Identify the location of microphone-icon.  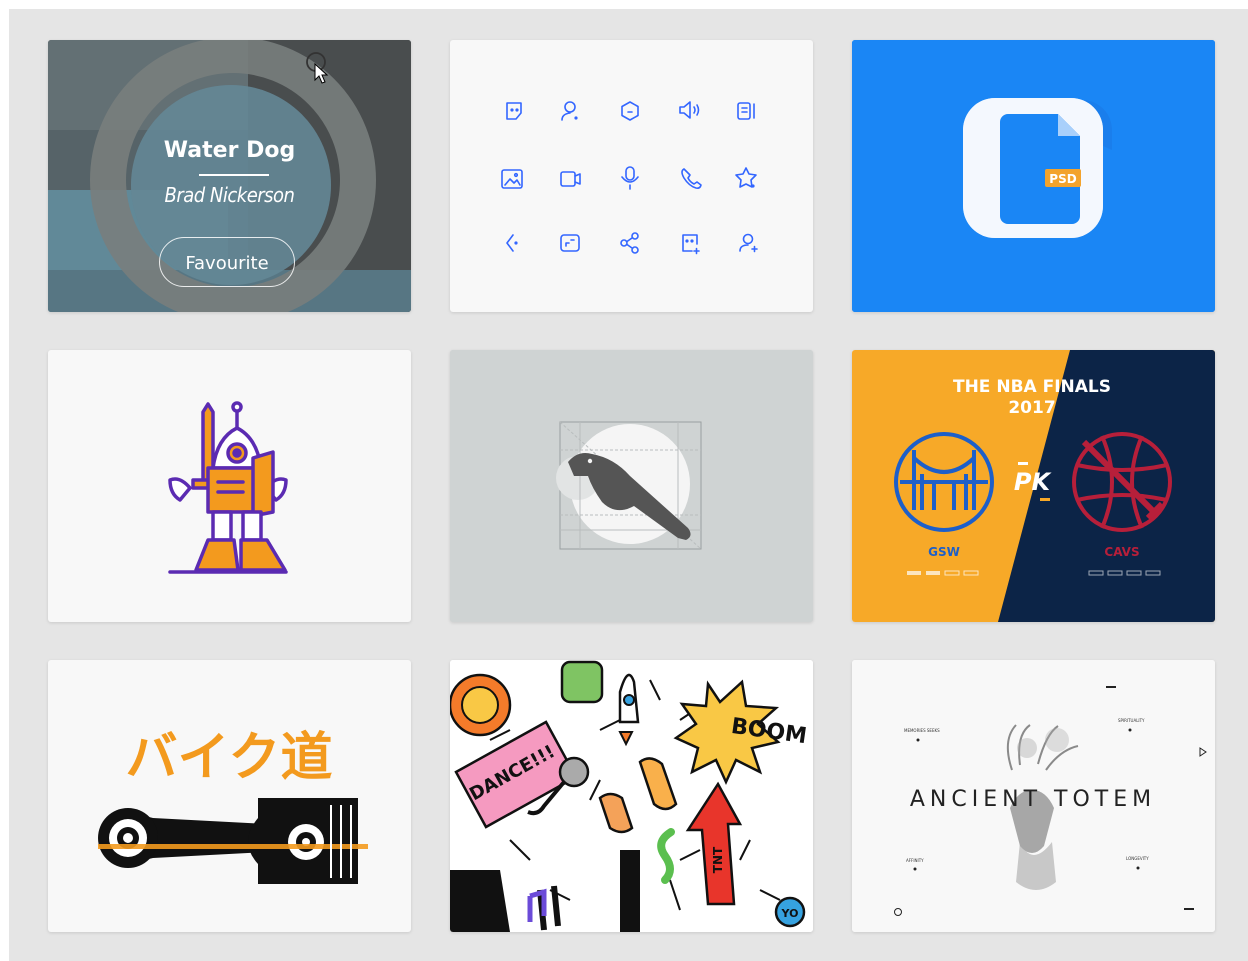
(630, 178).